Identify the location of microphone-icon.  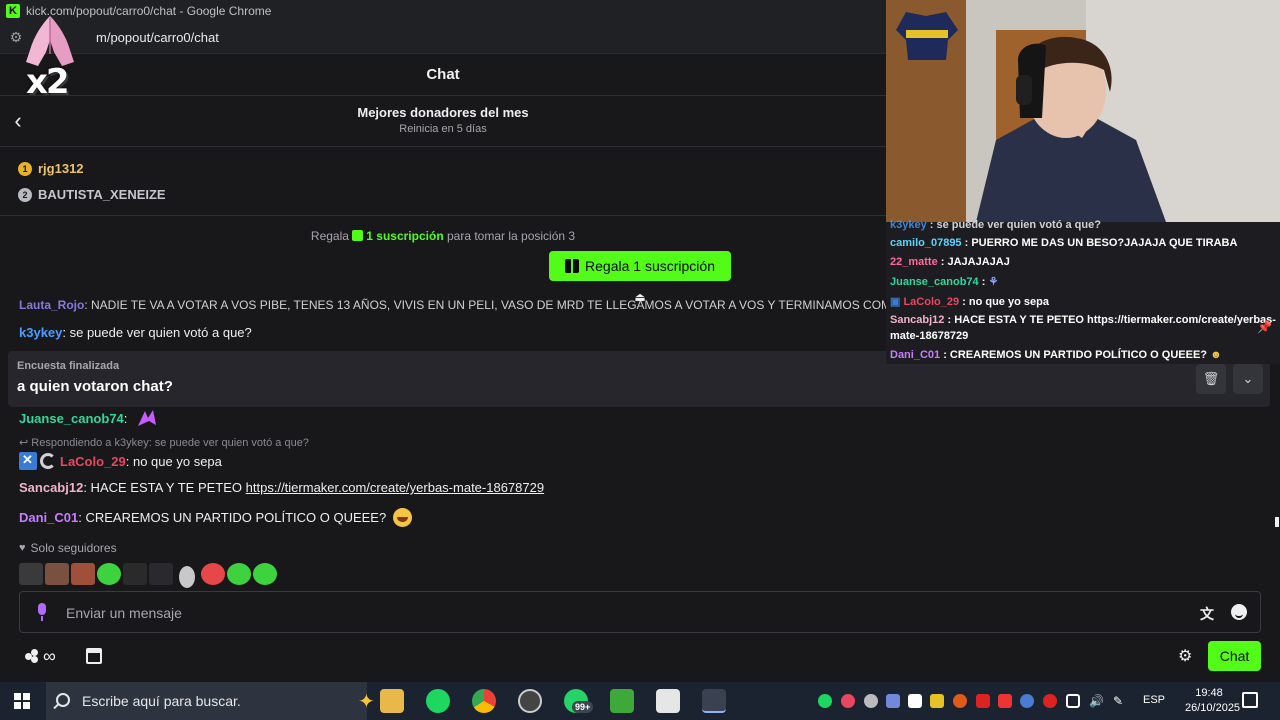
(42, 612).